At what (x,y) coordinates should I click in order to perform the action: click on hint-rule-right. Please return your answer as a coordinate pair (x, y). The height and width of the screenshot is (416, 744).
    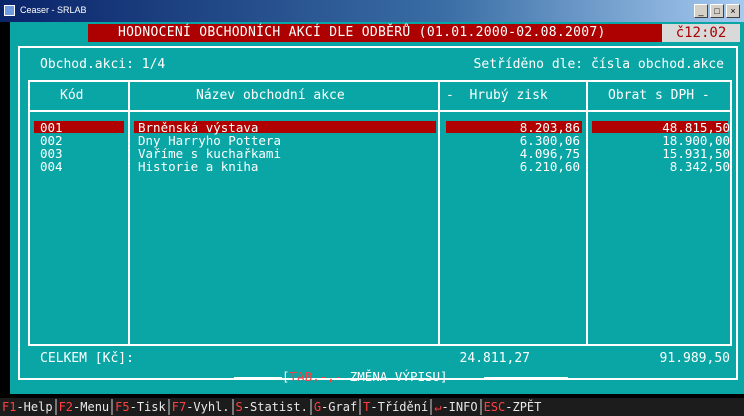
    Looking at the image, I should click on (526, 378).